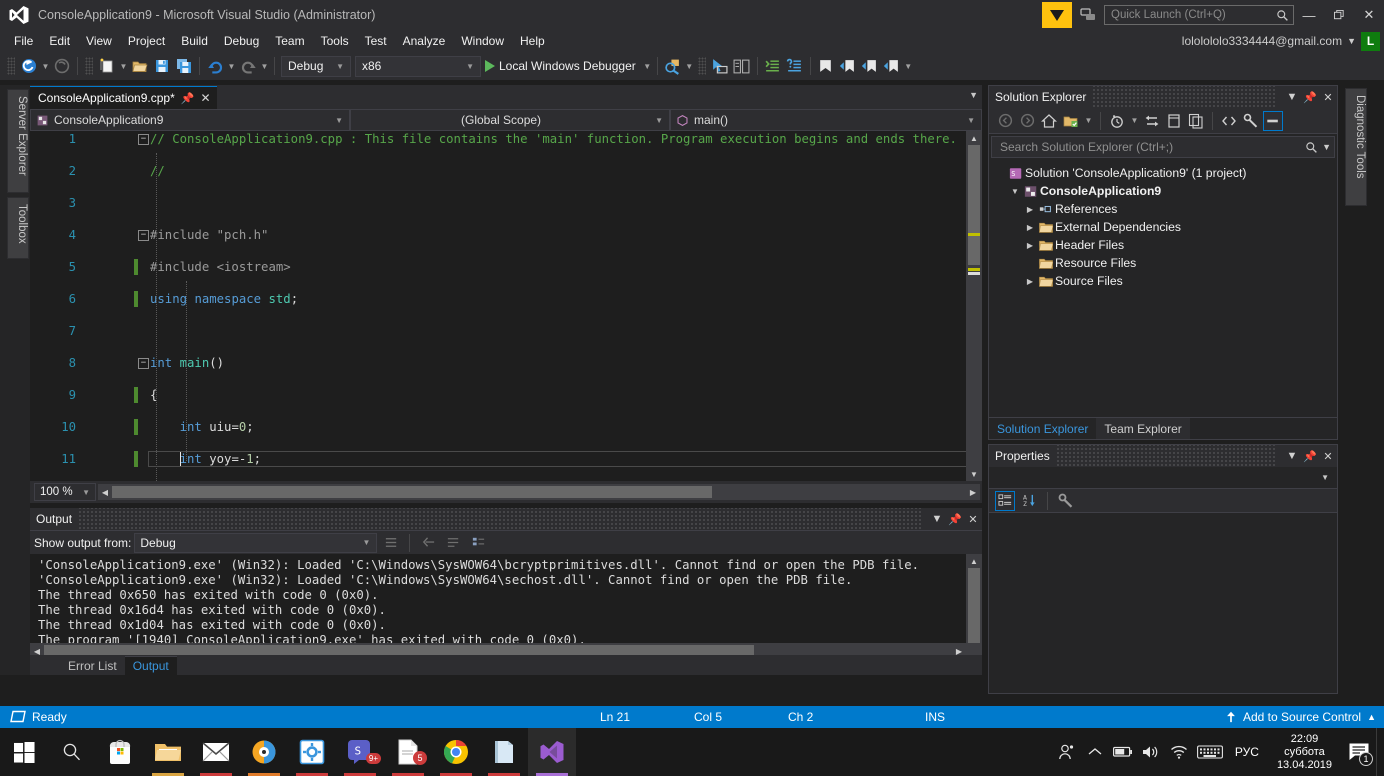  Describe the element at coordinates (241, 41) in the screenshot. I see `menu-item-debug: Debug` at that location.